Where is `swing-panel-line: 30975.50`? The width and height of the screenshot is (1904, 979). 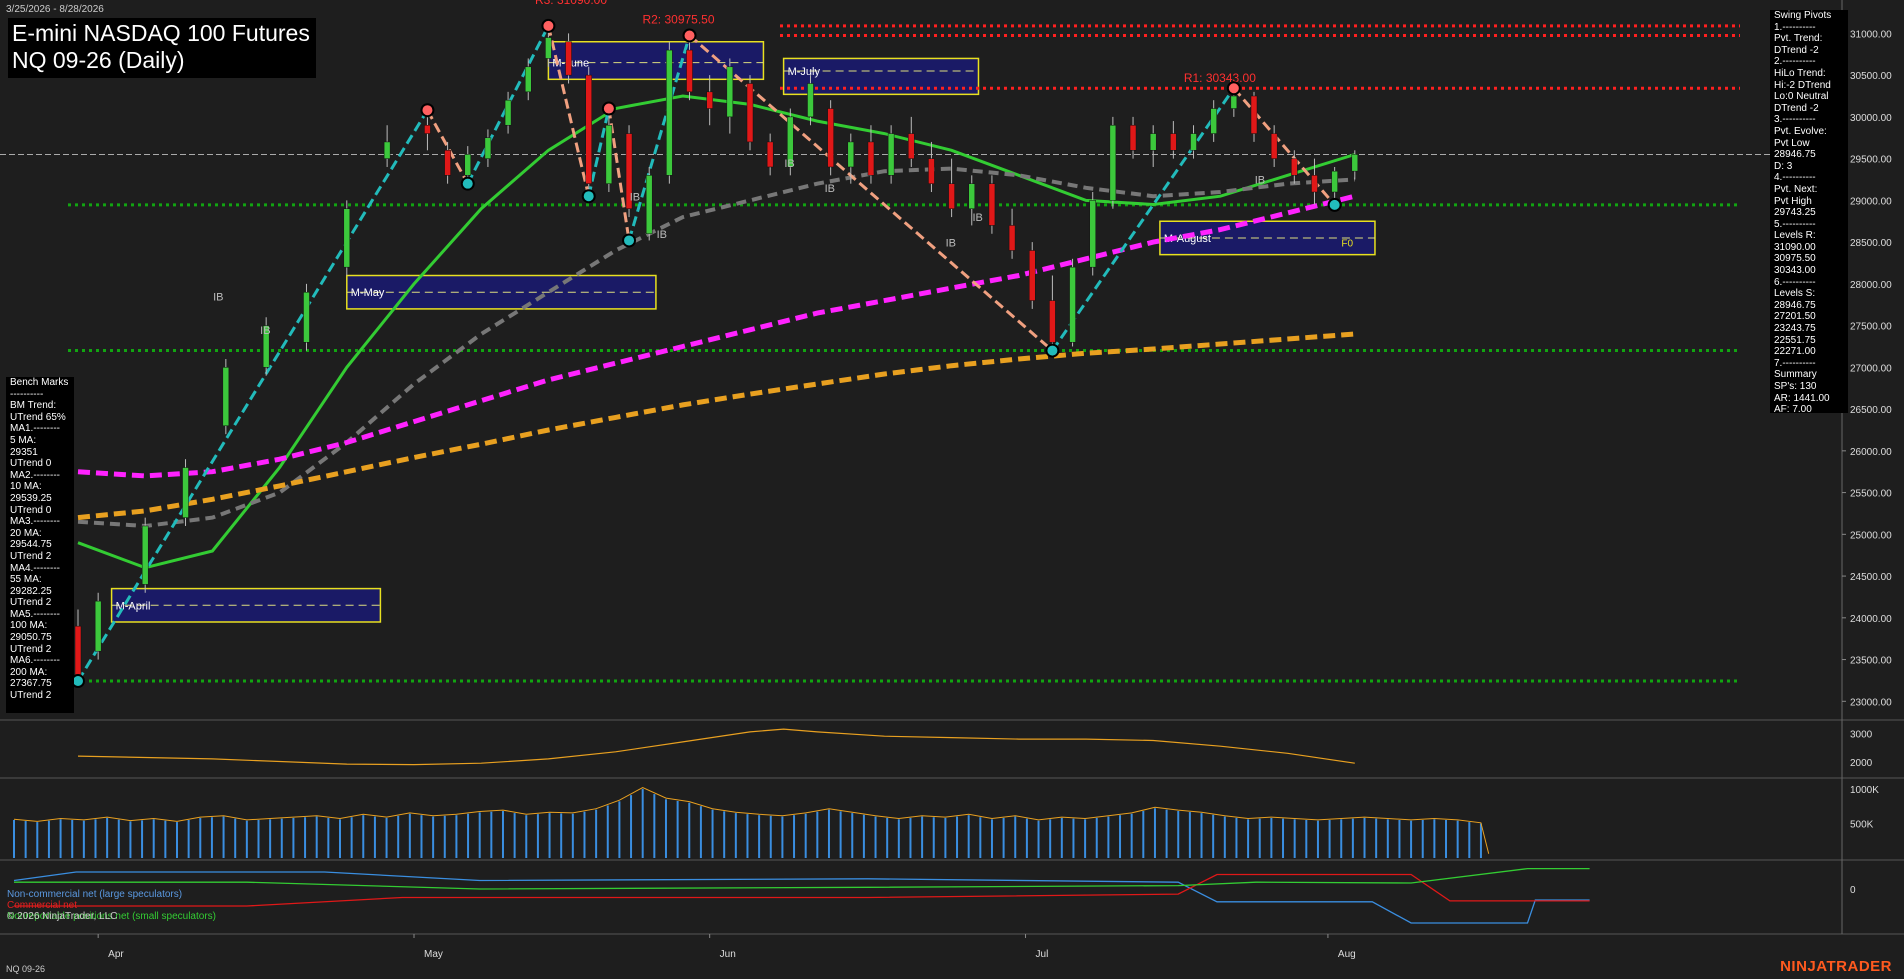
swing-panel-line: 30975.50 is located at coordinates (1795, 259).